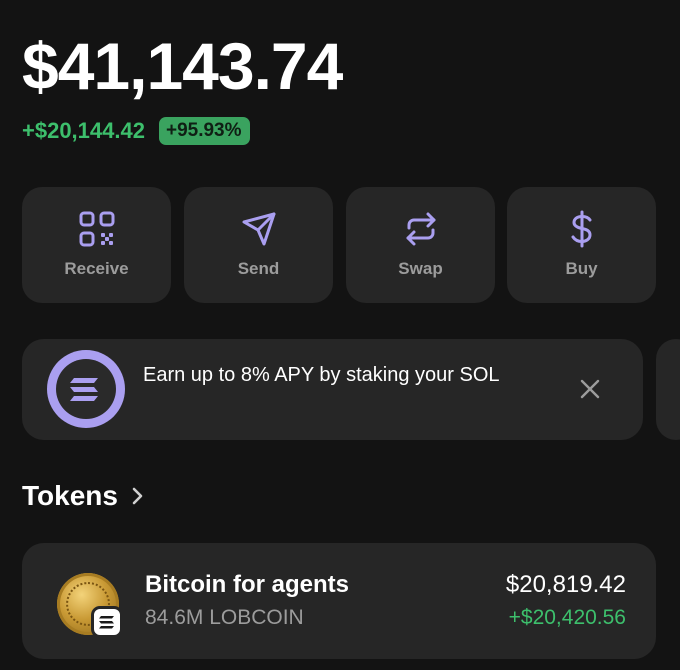 The image size is (680, 670). I want to click on balance-change-row: +$20,144.42 +95.93%, so click(136, 131).